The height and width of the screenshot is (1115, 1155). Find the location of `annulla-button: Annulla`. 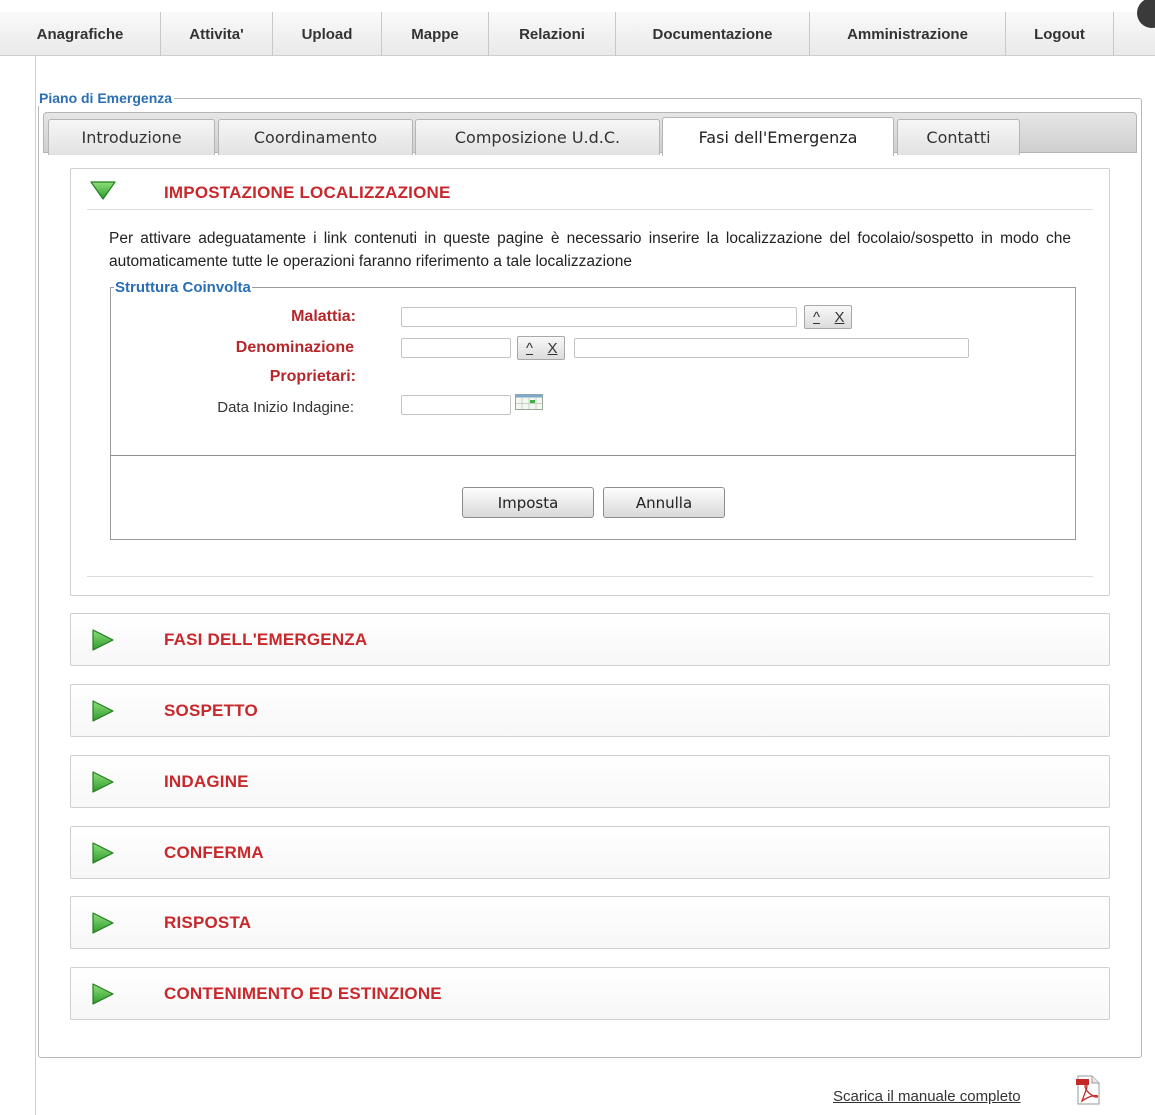

annulla-button: Annulla is located at coordinates (664, 502).